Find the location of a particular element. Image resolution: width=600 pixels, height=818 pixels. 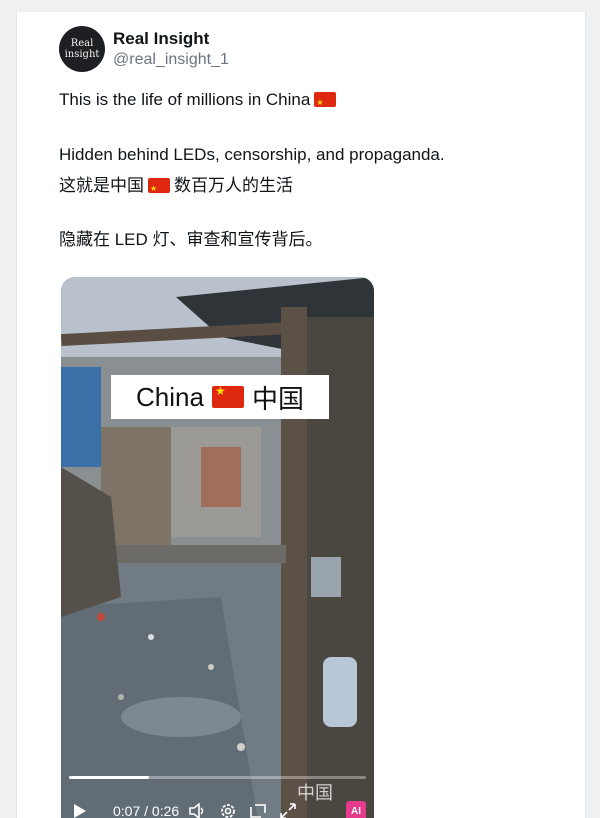

volume-icon is located at coordinates (198, 810).